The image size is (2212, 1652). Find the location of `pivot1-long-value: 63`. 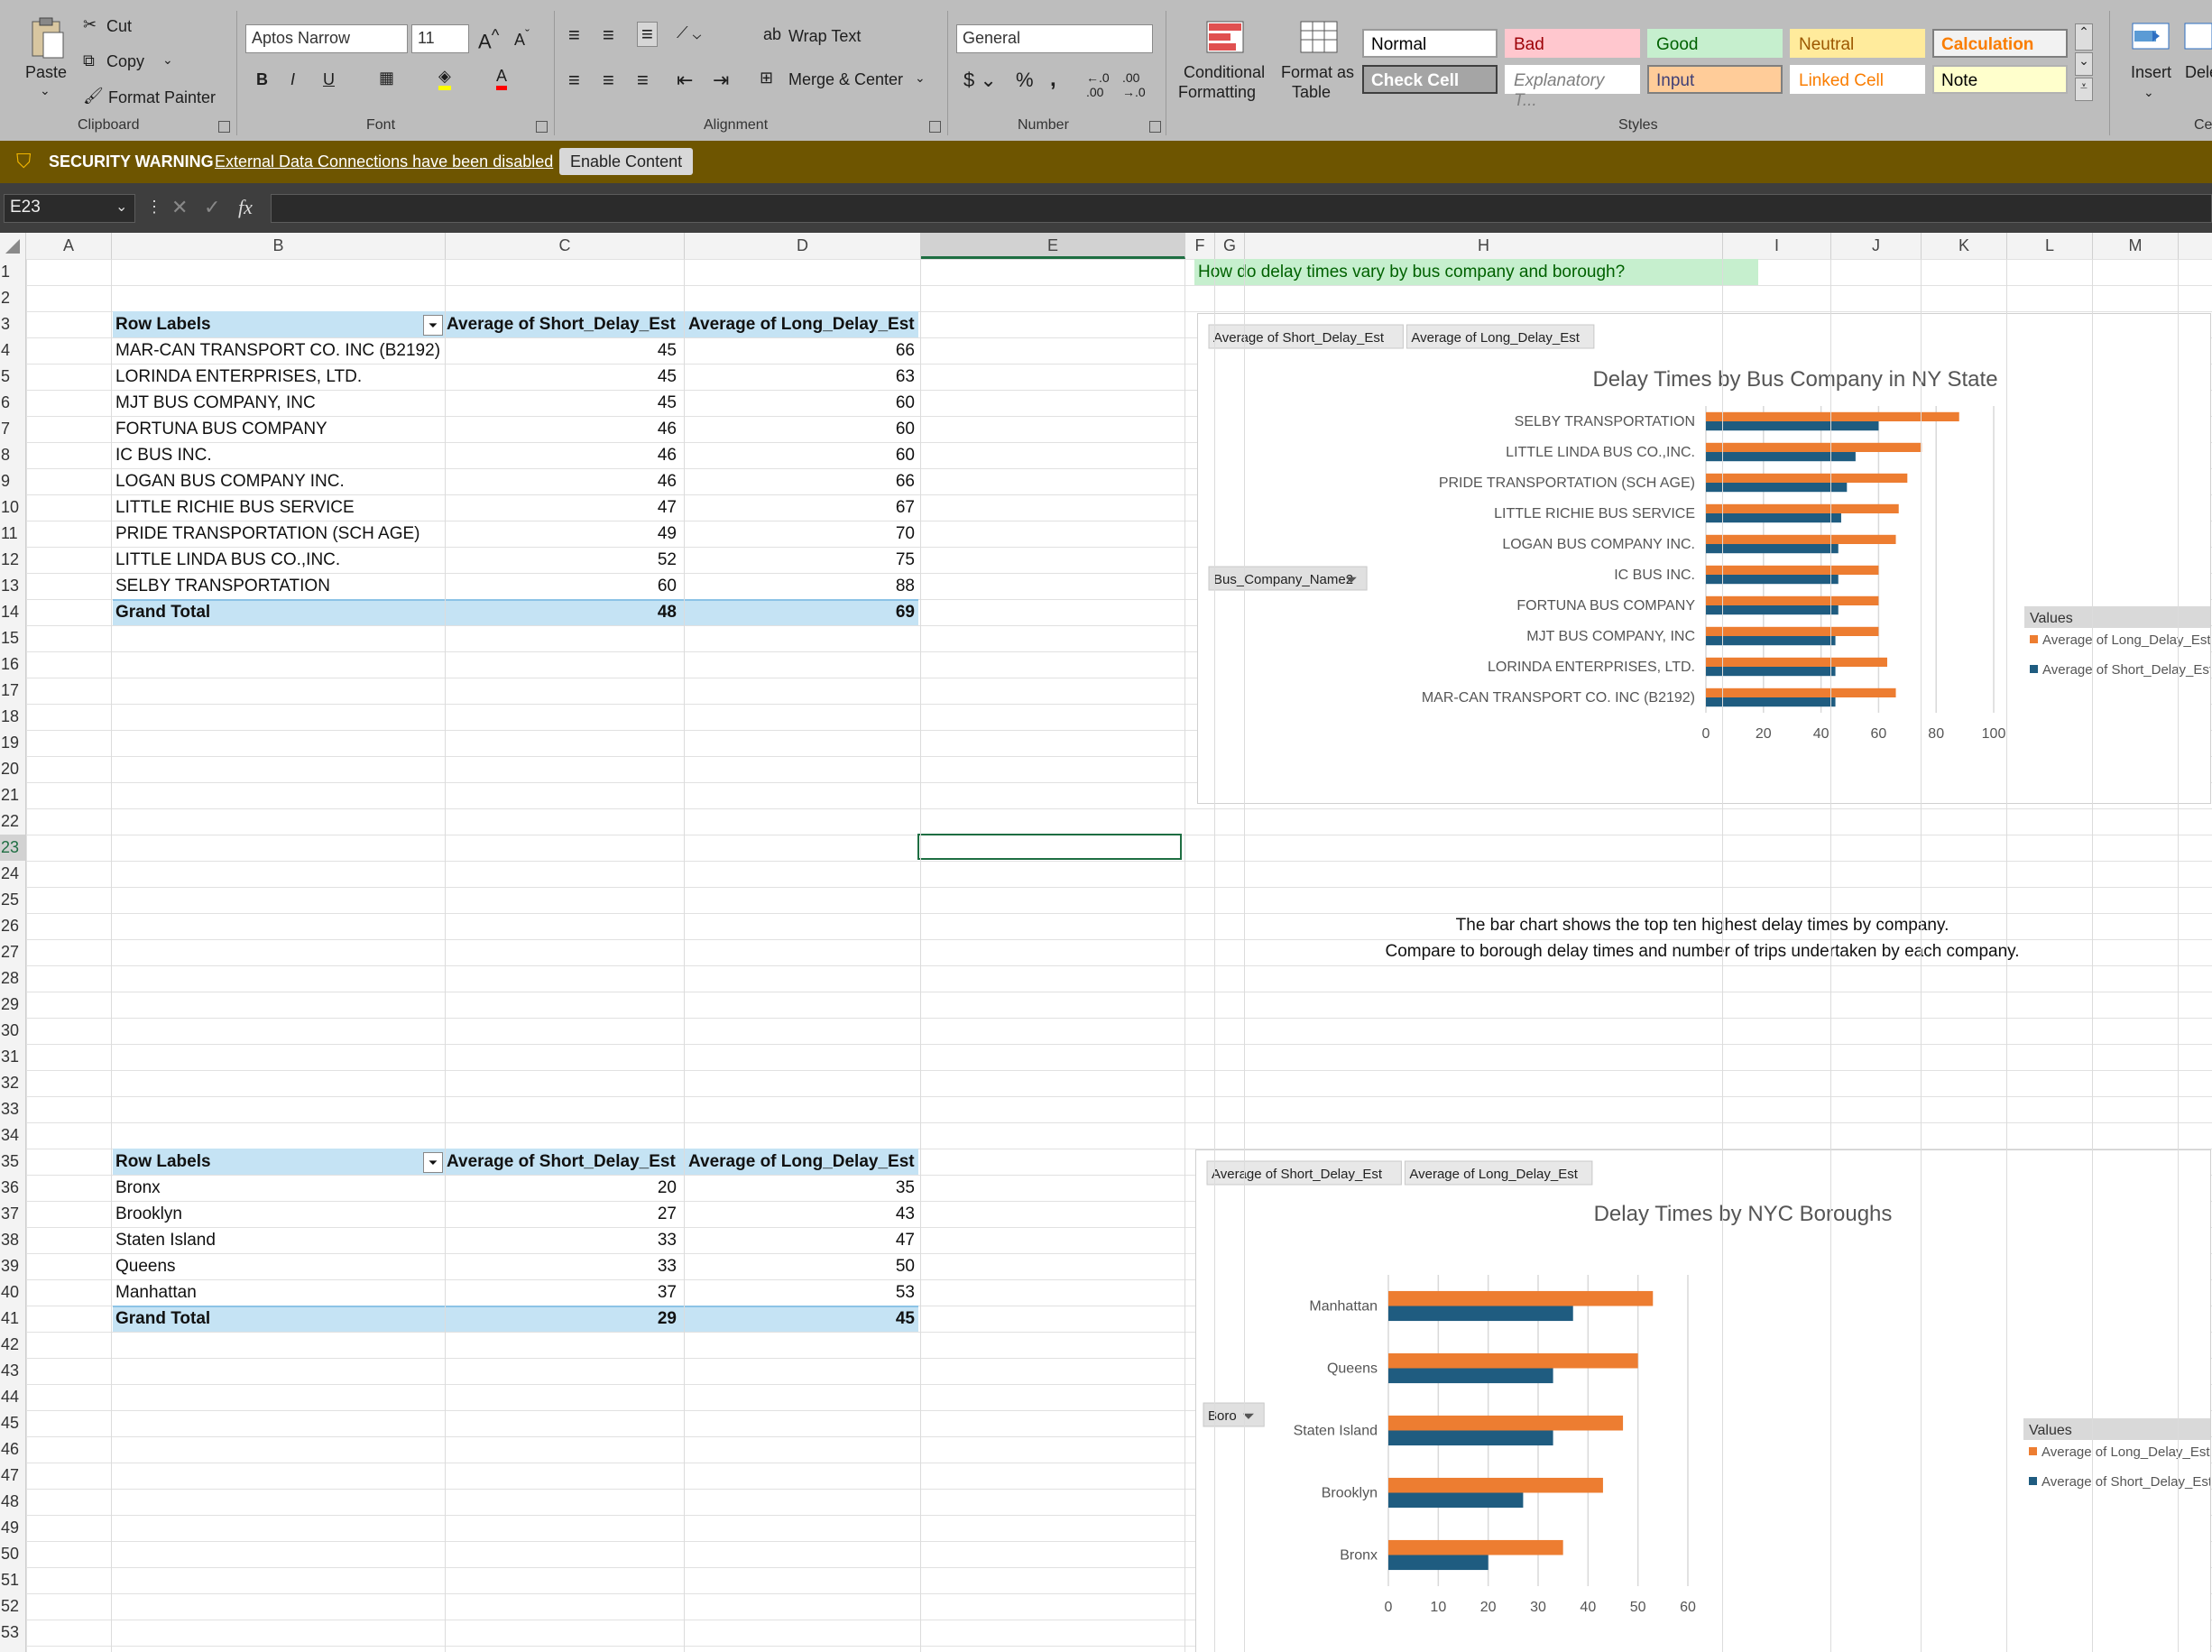

pivot1-long-value: 63 is located at coordinates (800, 377).